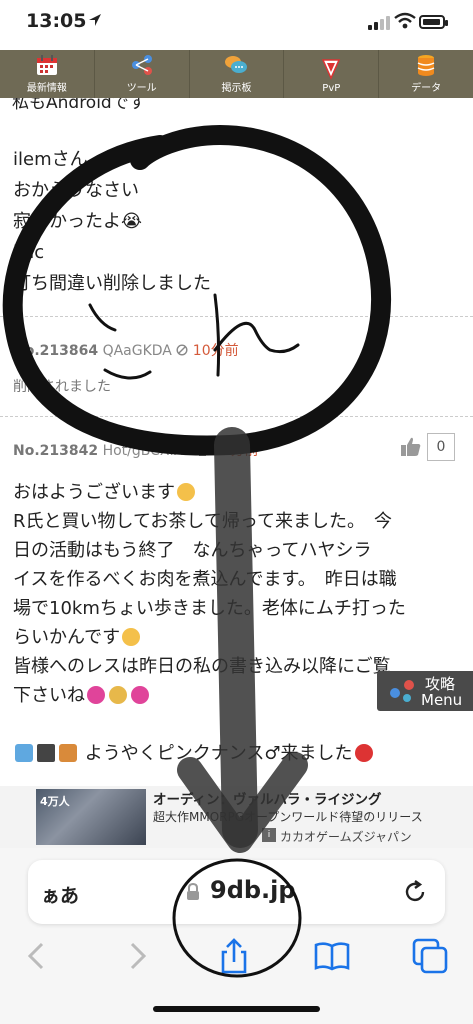  Describe the element at coordinates (46, 65) in the screenshot. I see `calendar-icon` at that location.